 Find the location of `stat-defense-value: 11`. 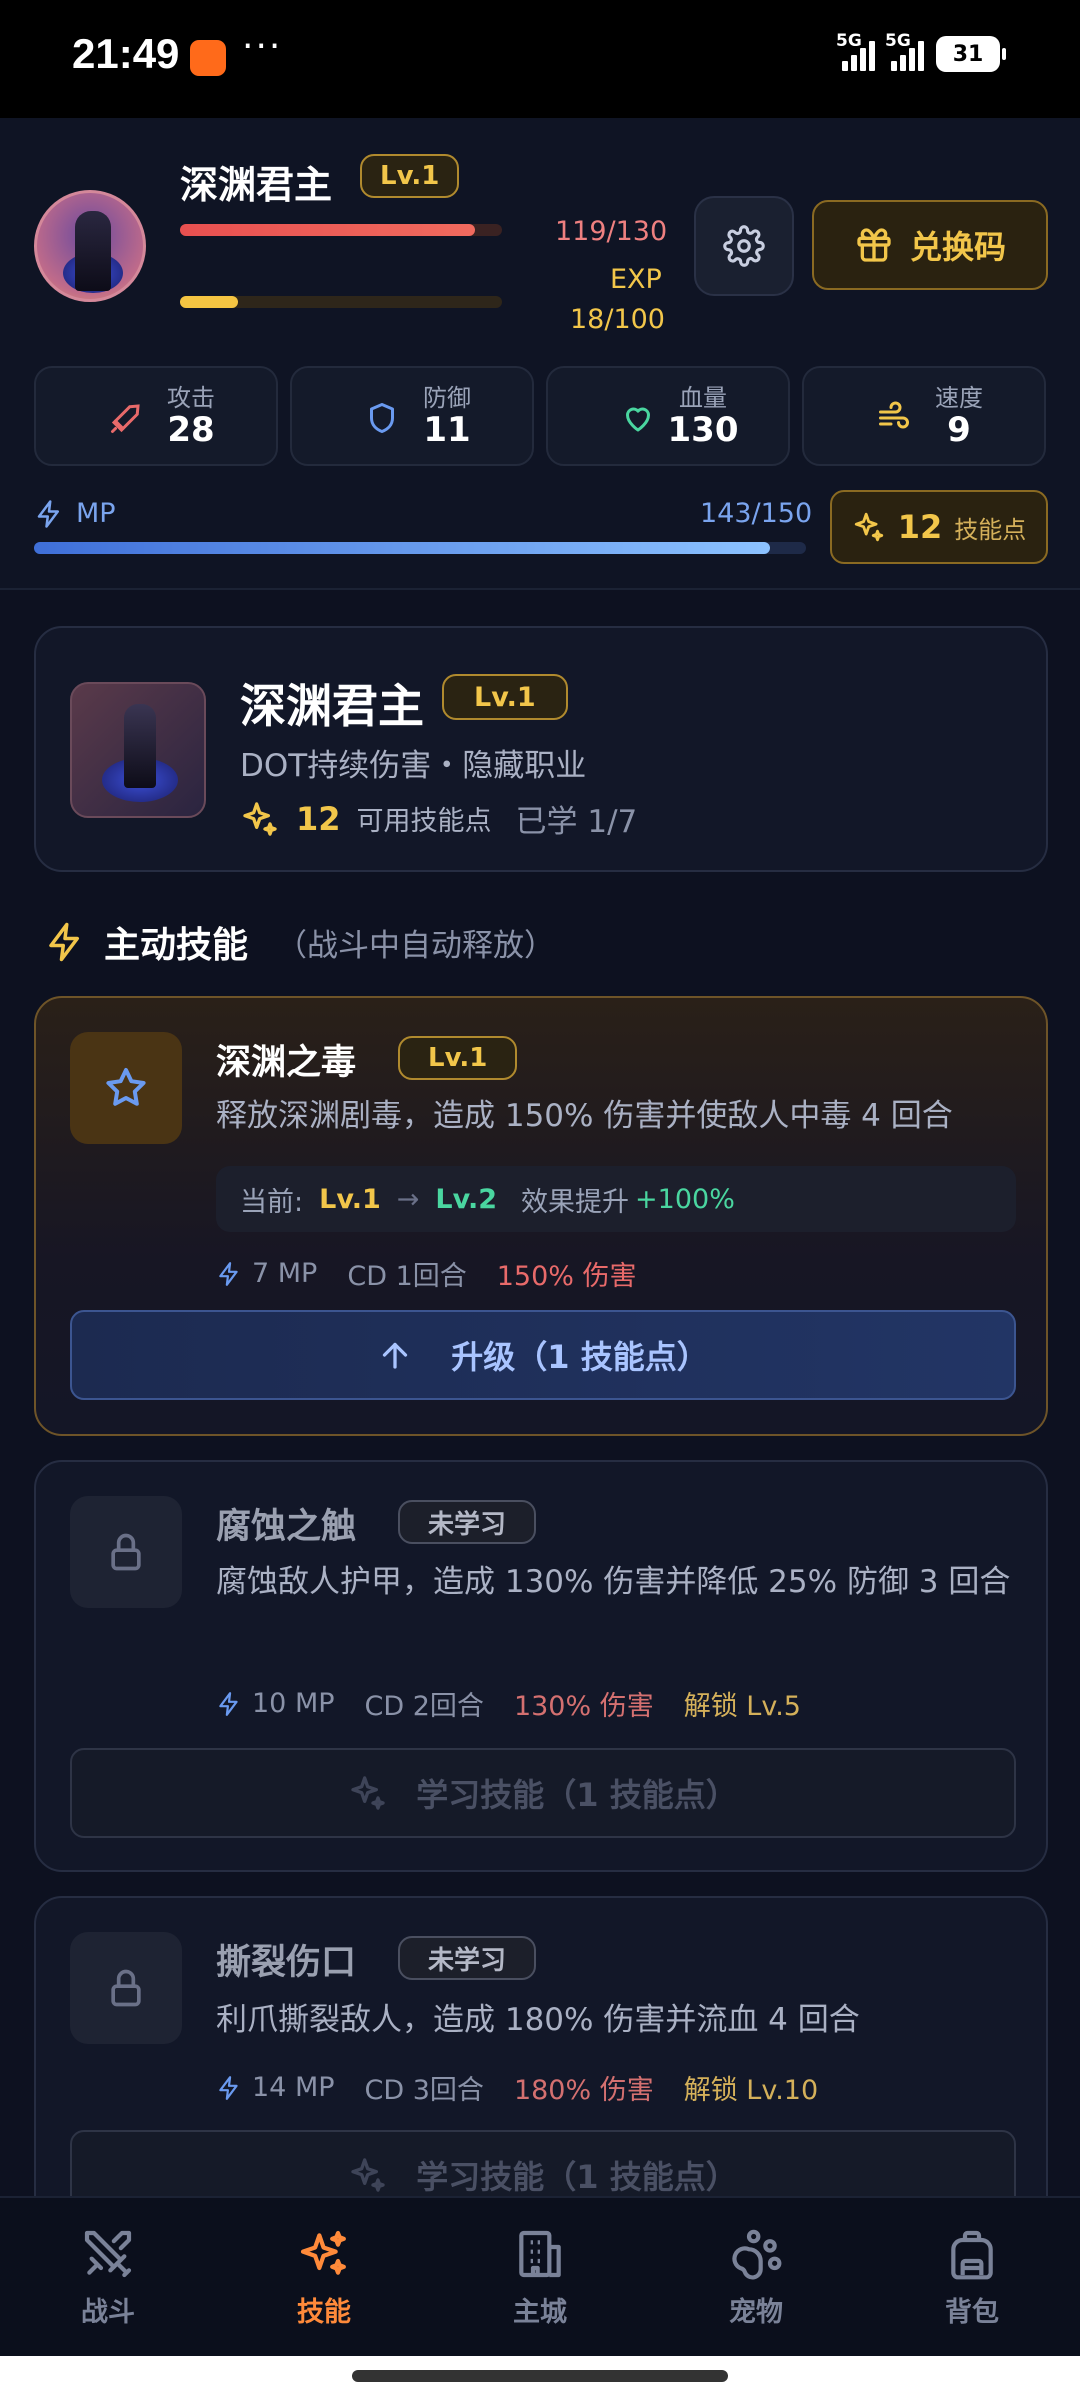

stat-defense-value: 11 is located at coordinates (447, 430).